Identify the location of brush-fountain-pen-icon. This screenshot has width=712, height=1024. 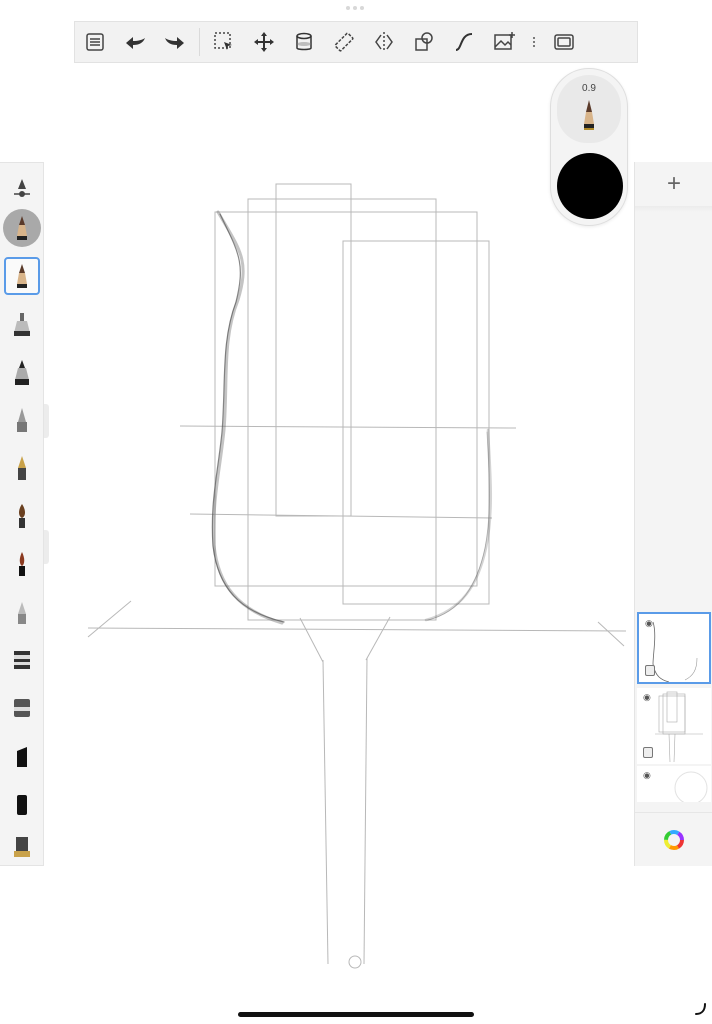
(22, 468).